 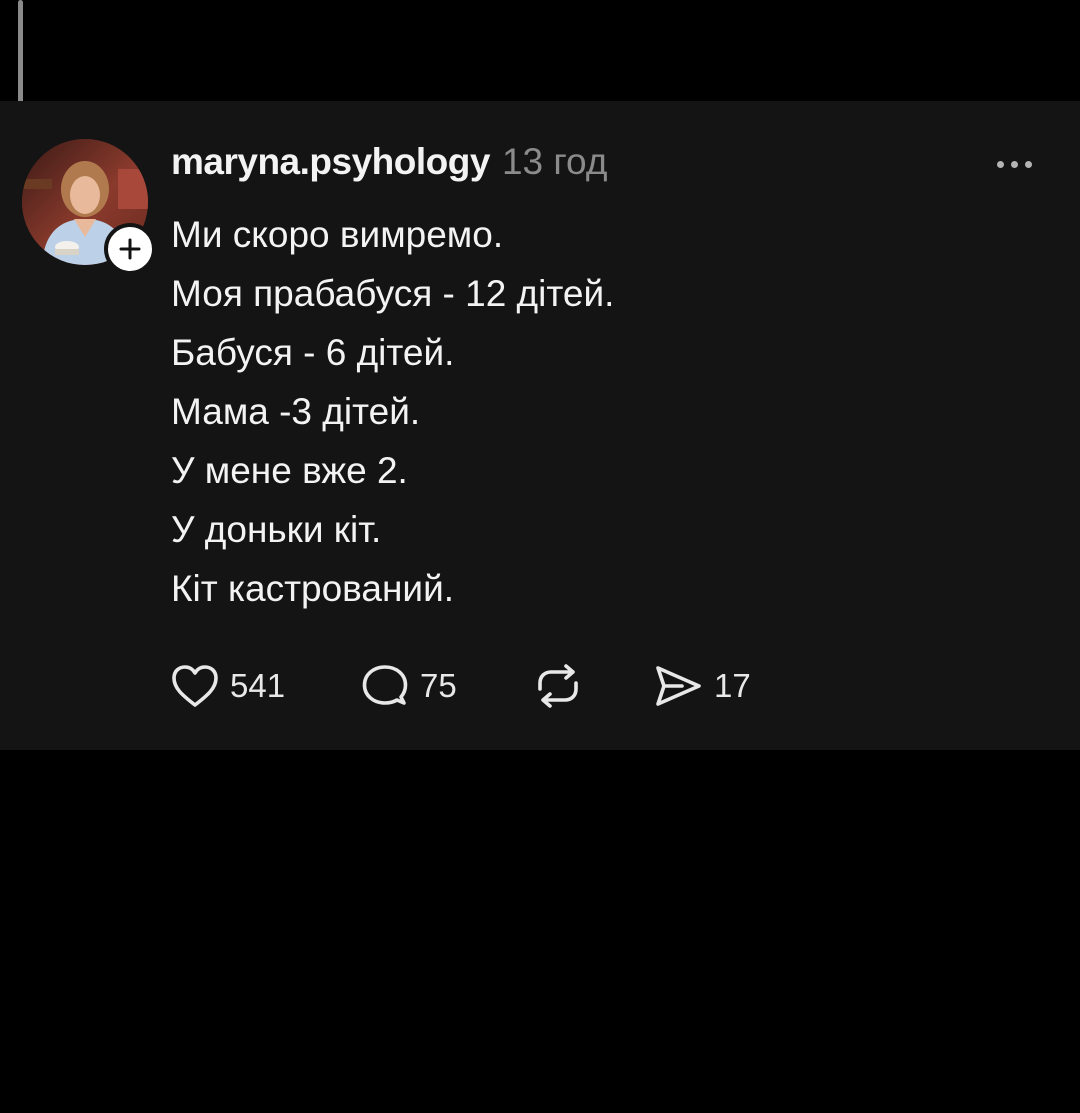 What do you see at coordinates (227, 686) in the screenshot?
I see `like-button: 541` at bounding box center [227, 686].